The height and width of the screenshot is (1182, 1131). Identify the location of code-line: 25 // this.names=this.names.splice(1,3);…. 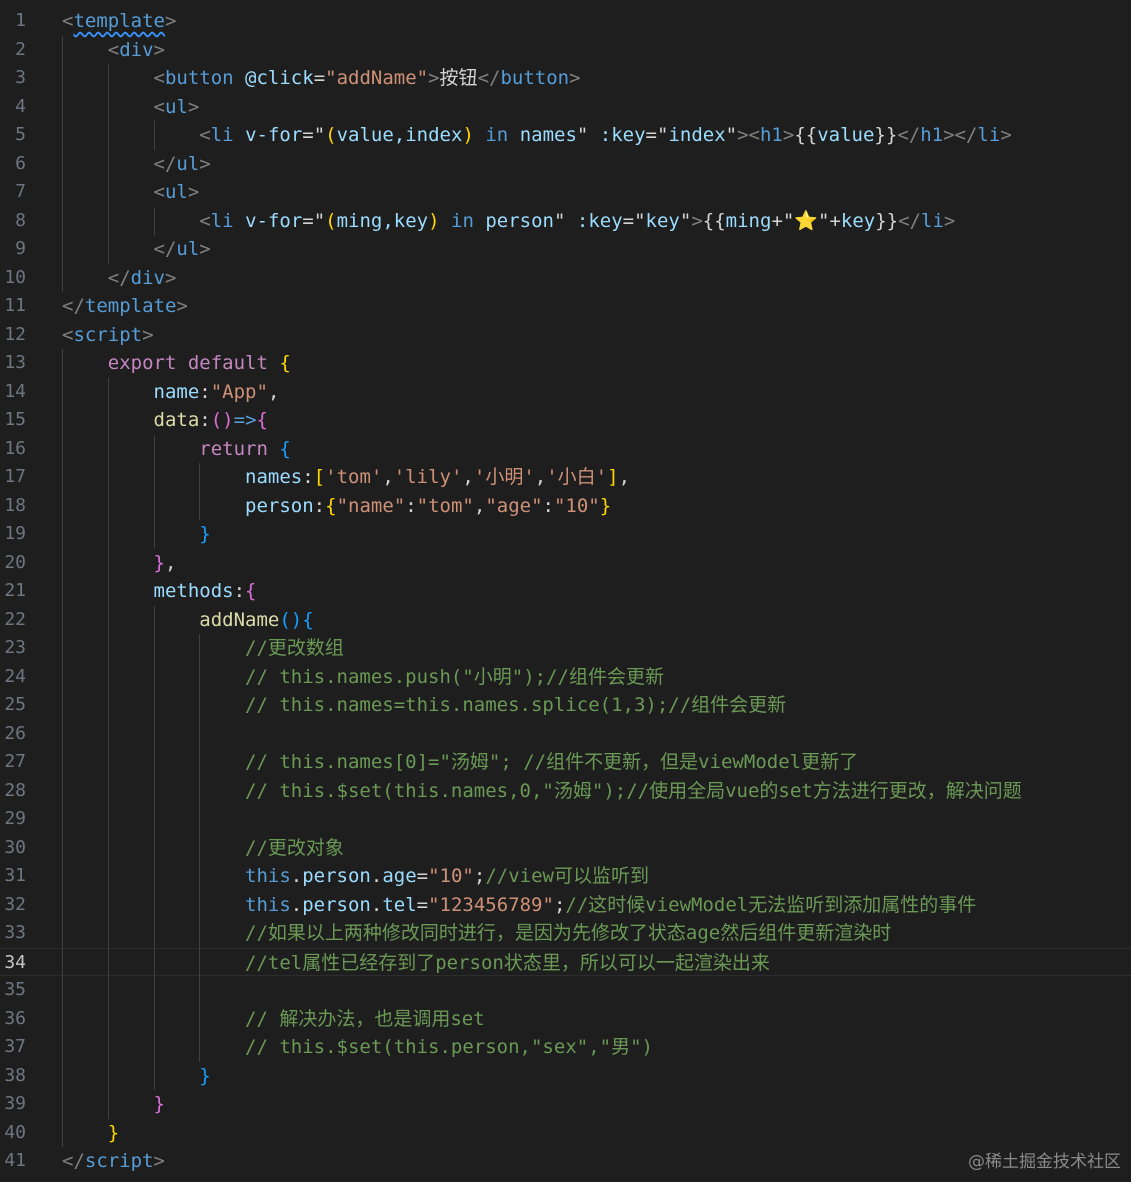
(565, 705).